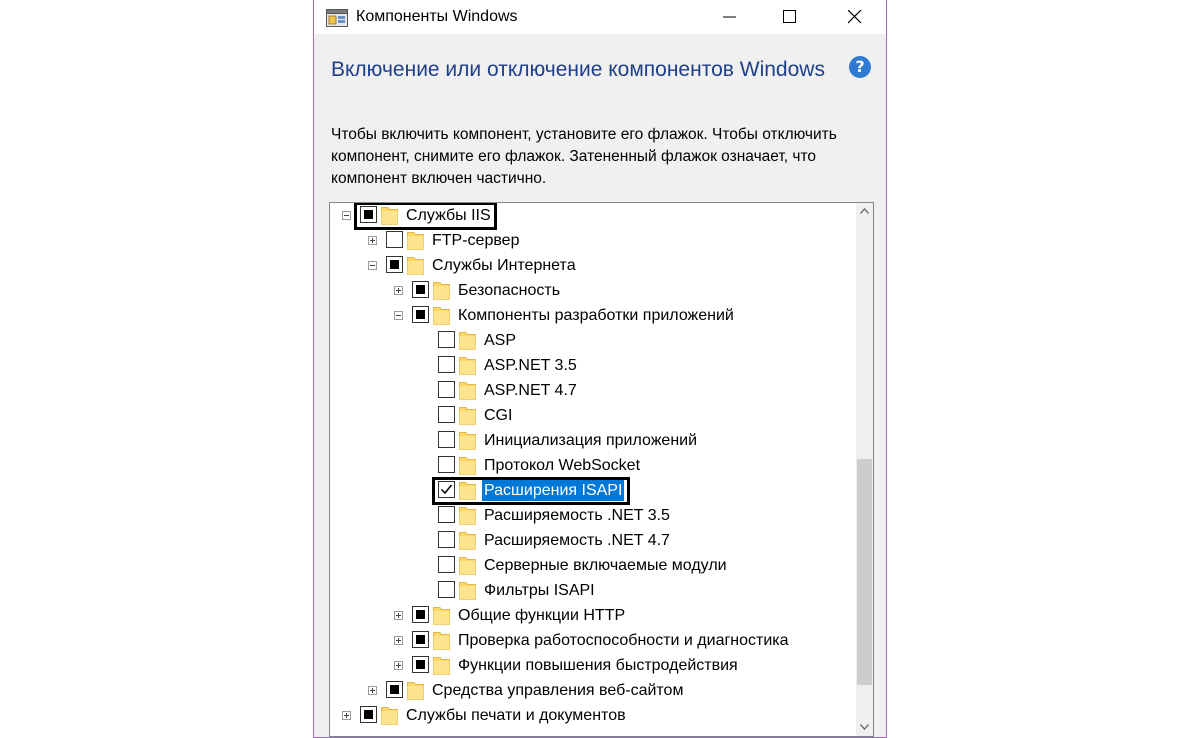 Image resolution: width=1200 pixels, height=738 pixels. What do you see at coordinates (539, 590) in the screenshot?
I see `feature-label: Фильтры ISAPI` at bounding box center [539, 590].